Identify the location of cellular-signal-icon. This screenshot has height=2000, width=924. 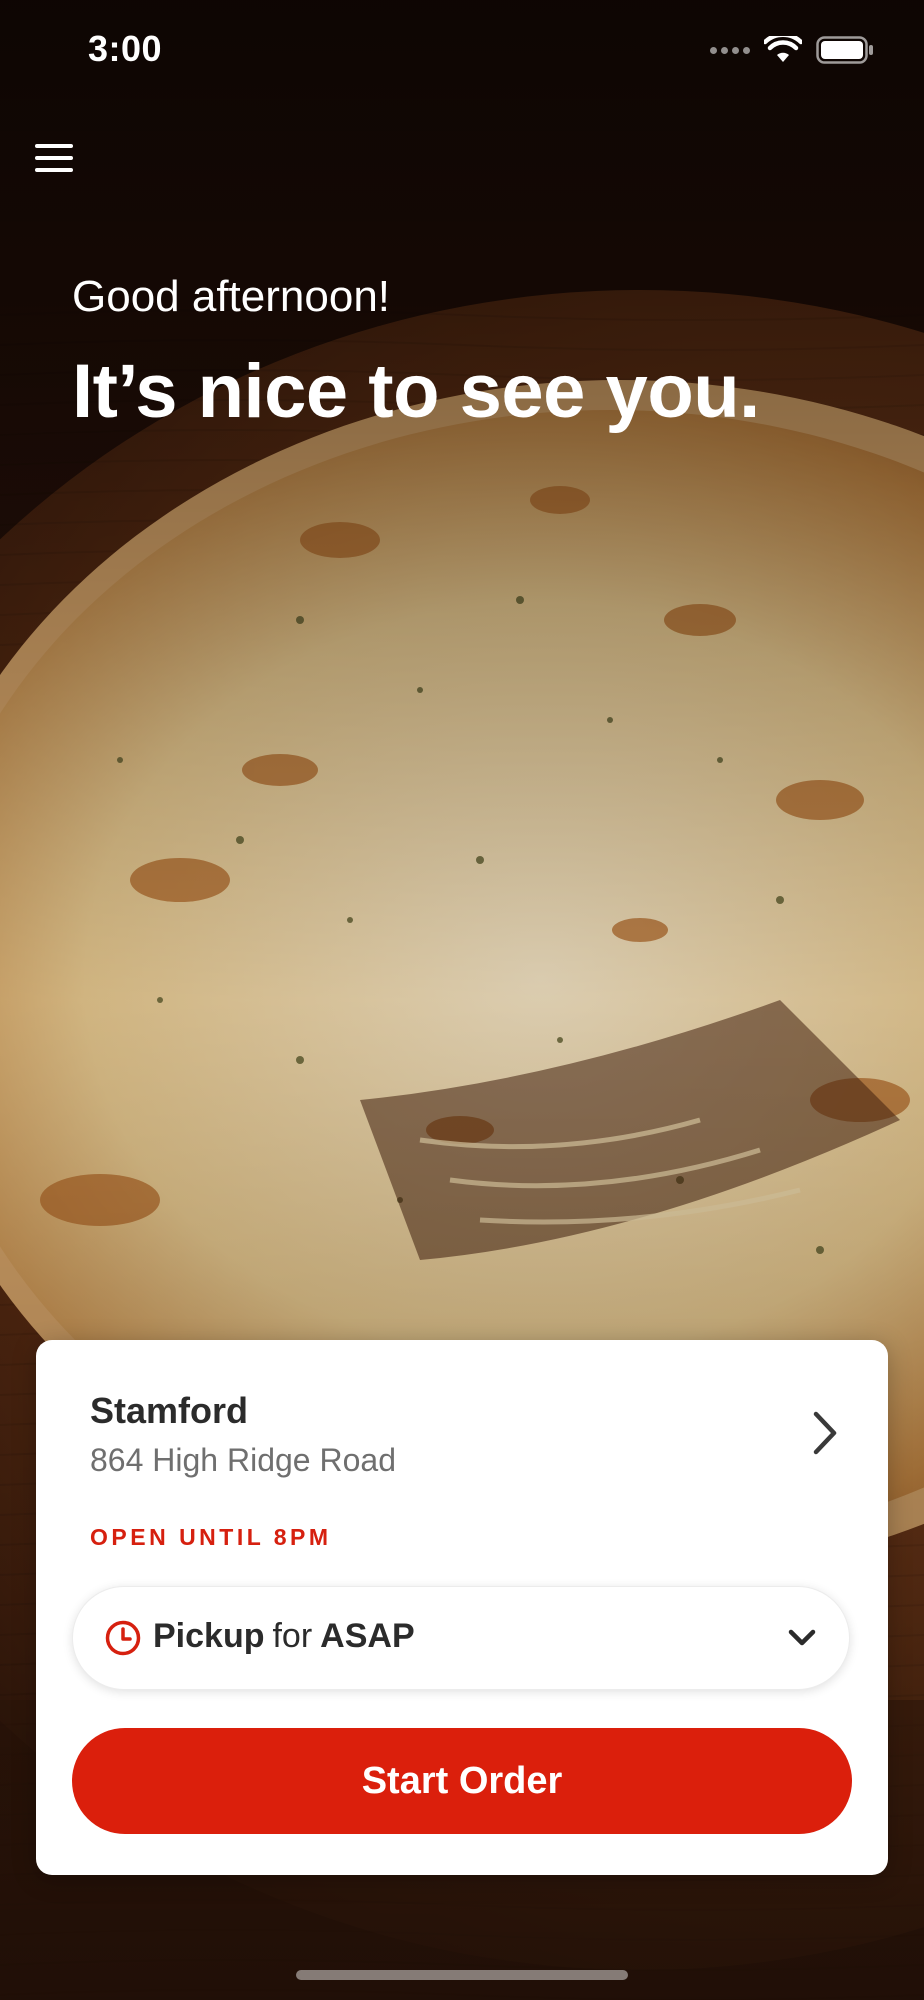
(730, 50).